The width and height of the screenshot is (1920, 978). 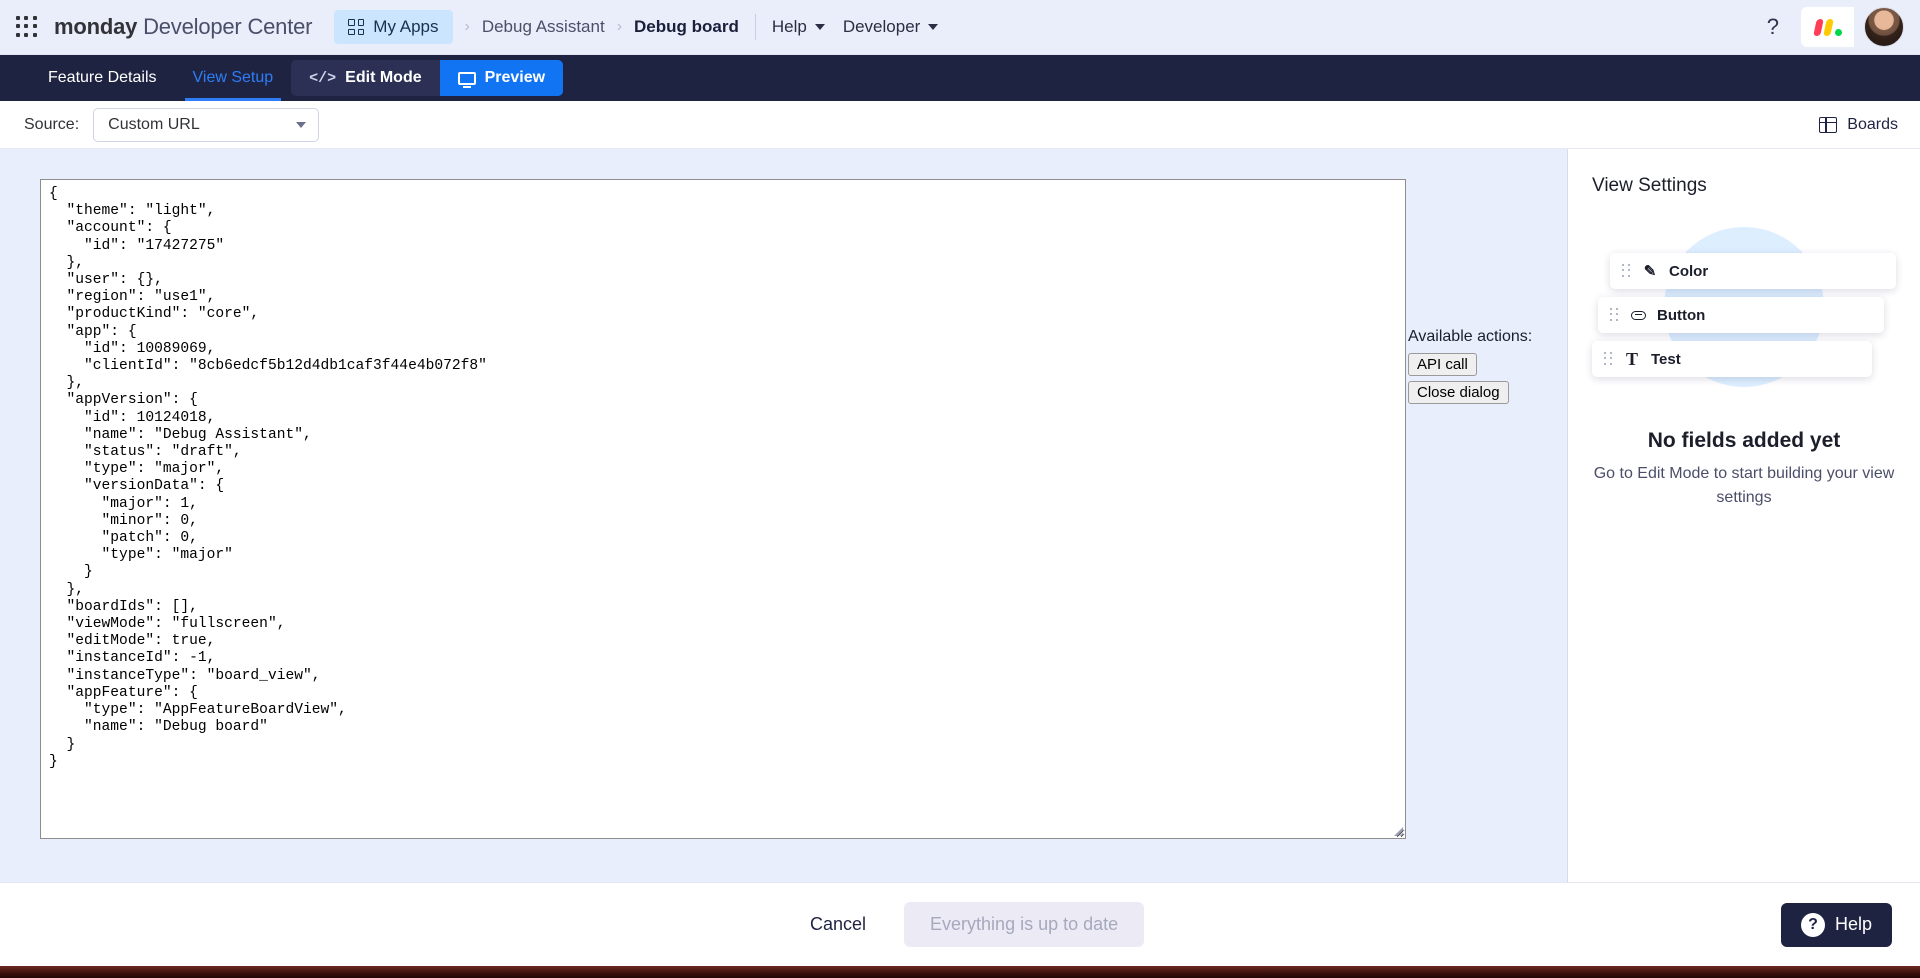 What do you see at coordinates (323, 78) in the screenshot?
I see `code-brackets-icon: </>` at bounding box center [323, 78].